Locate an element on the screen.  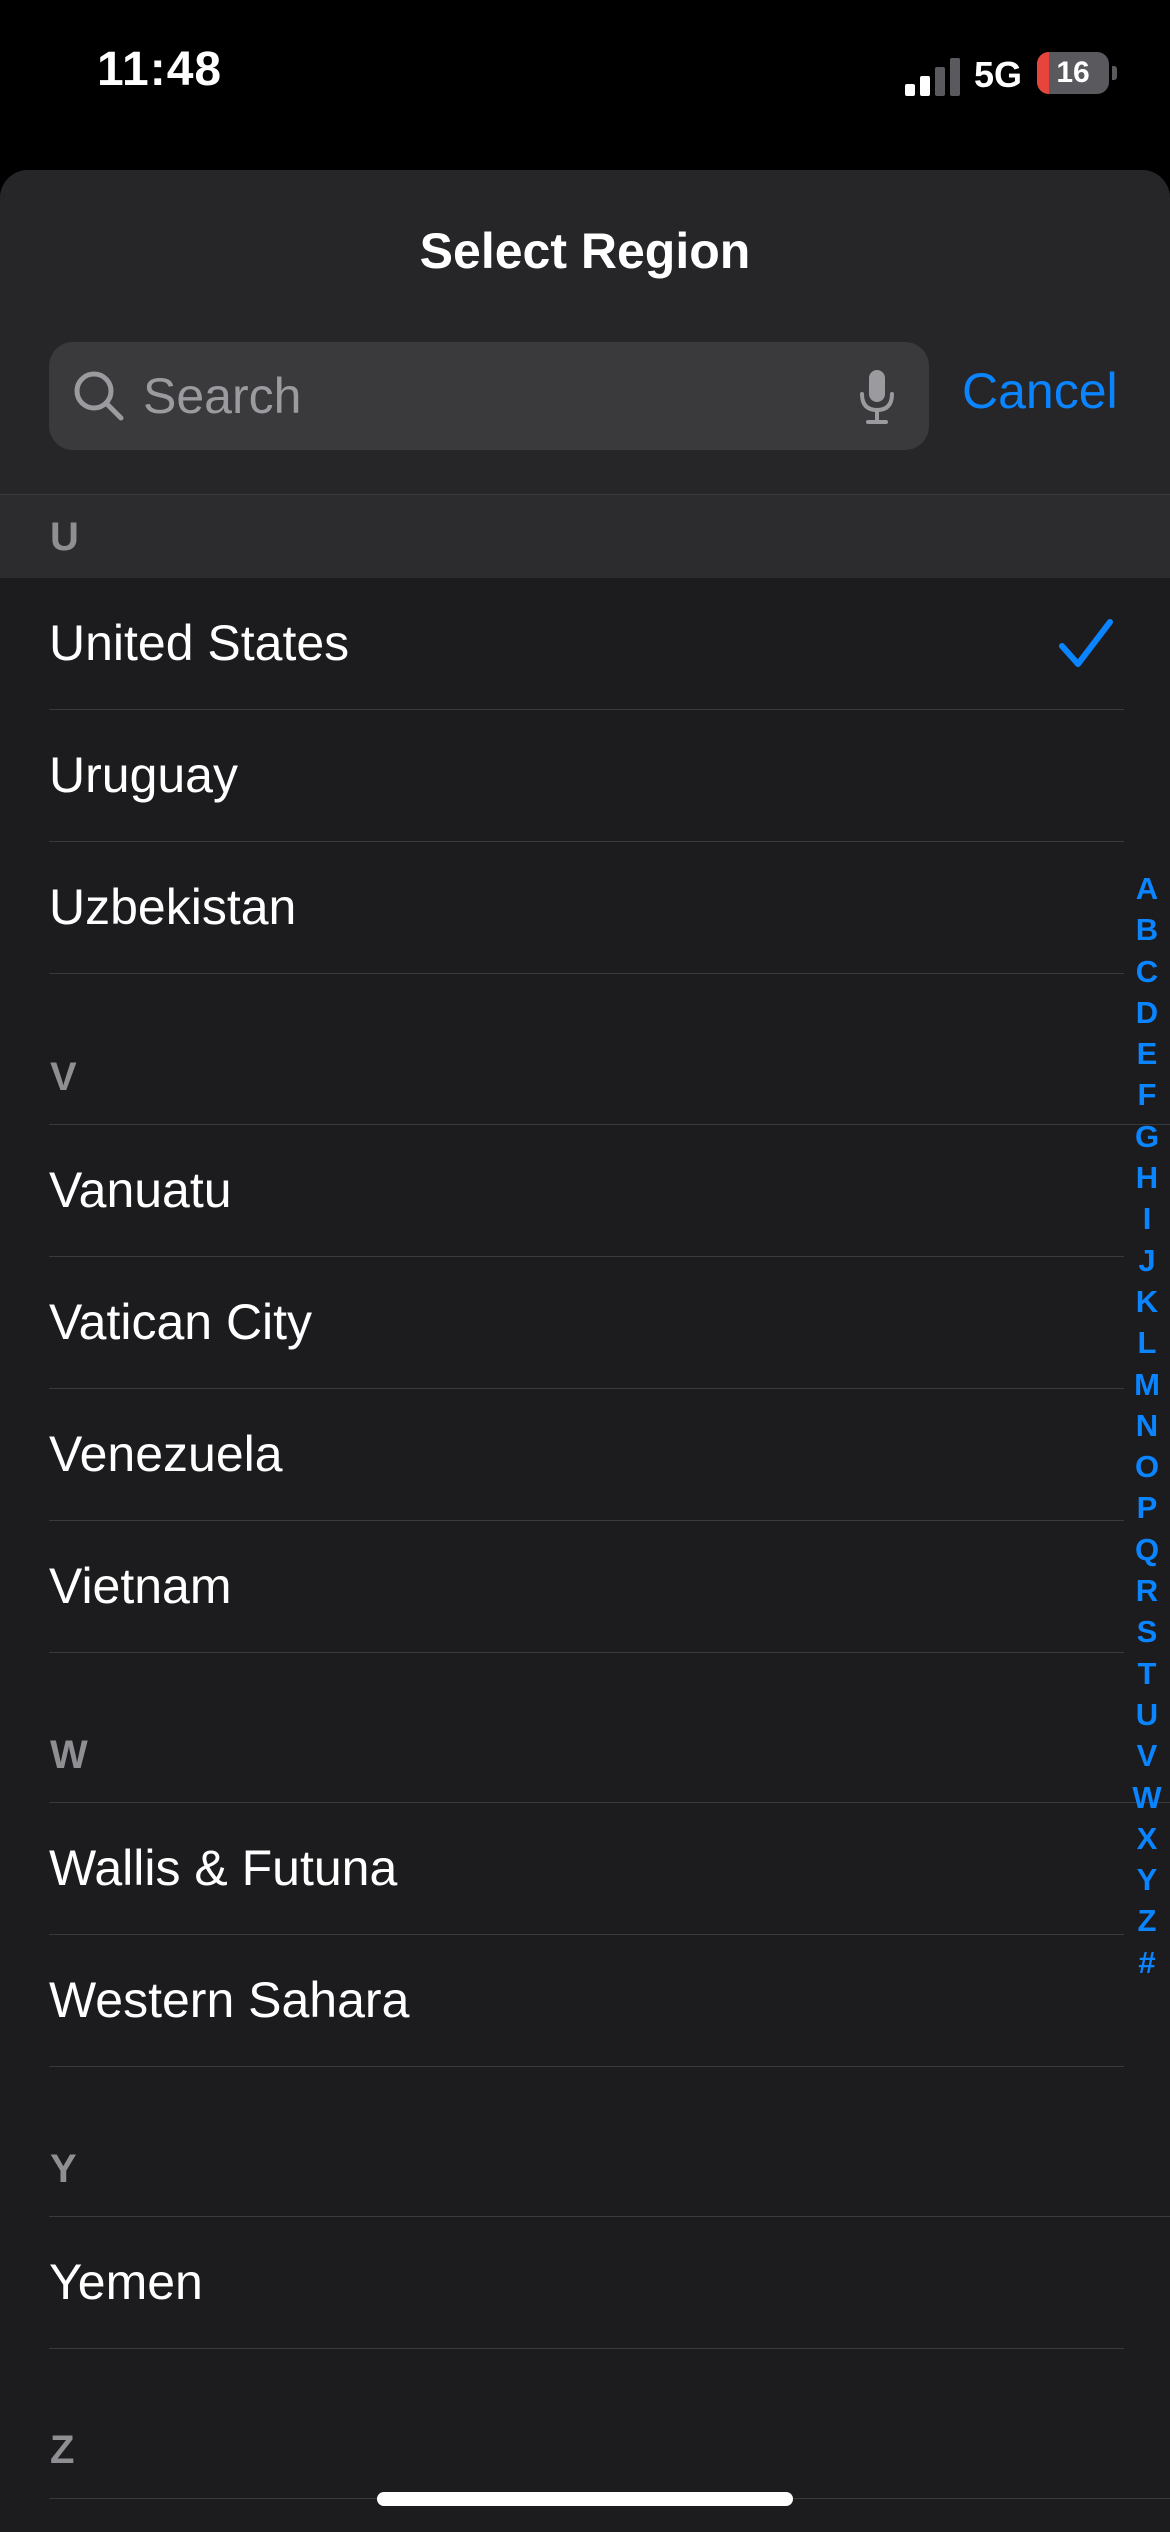
index-letter-s: S is located at coordinates (1147, 1631).